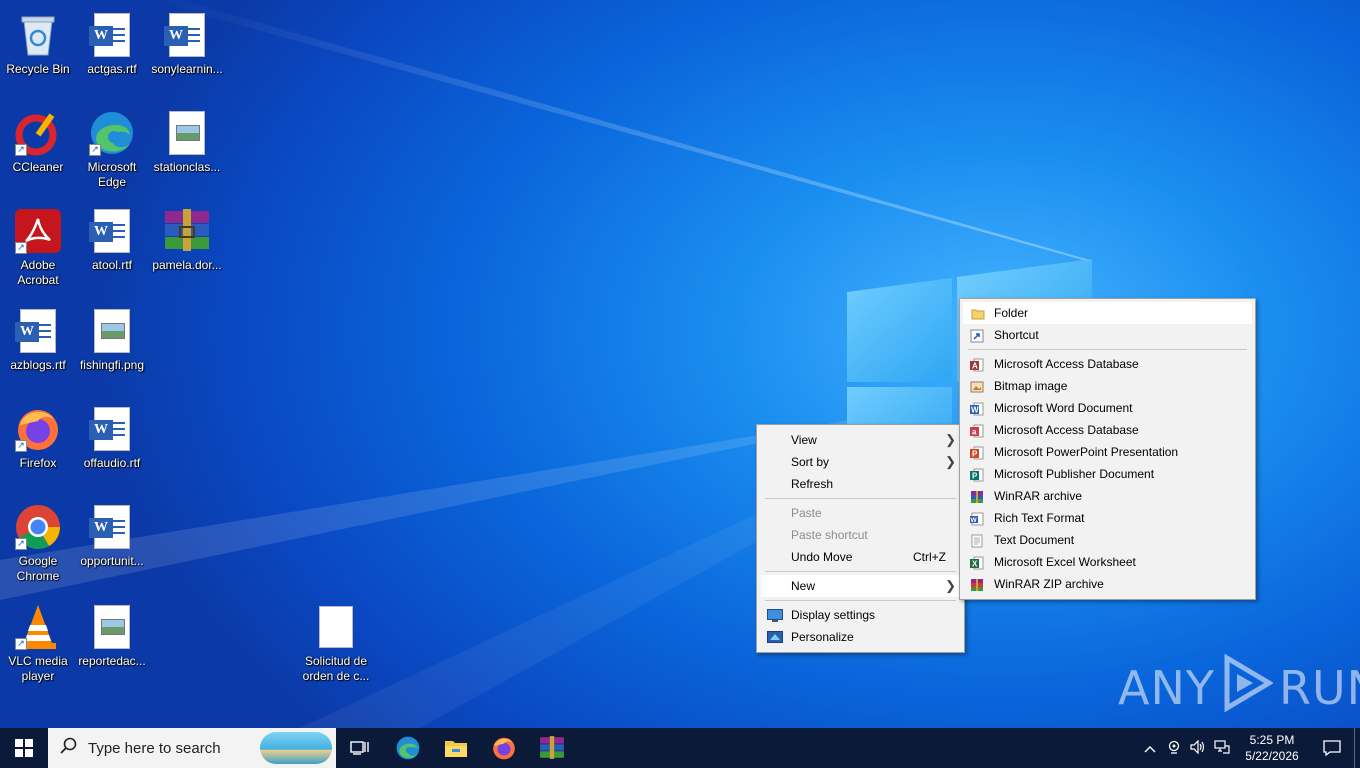 This screenshot has height=768, width=1360. Describe the element at coordinates (1150, 748) in the screenshot. I see `chevron-up-icon` at that location.